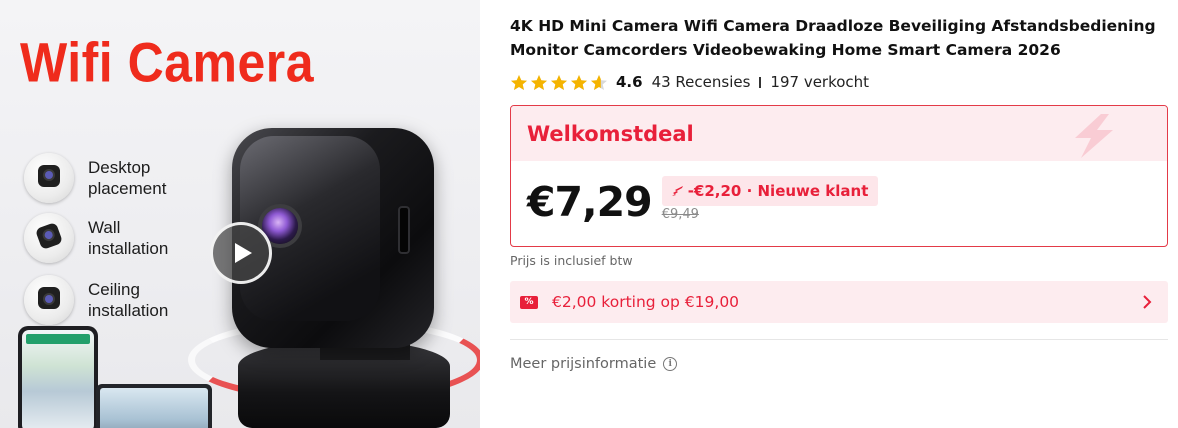  I want to click on feature-ceiling: Ceiling installation, so click(111, 300).